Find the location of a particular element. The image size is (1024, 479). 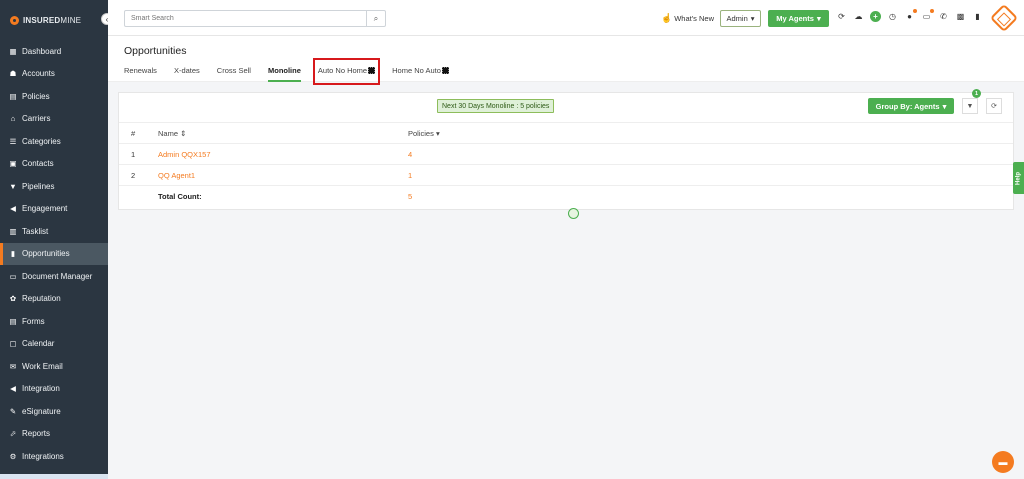

tab-monoline: Monoline is located at coordinates (284, 72).